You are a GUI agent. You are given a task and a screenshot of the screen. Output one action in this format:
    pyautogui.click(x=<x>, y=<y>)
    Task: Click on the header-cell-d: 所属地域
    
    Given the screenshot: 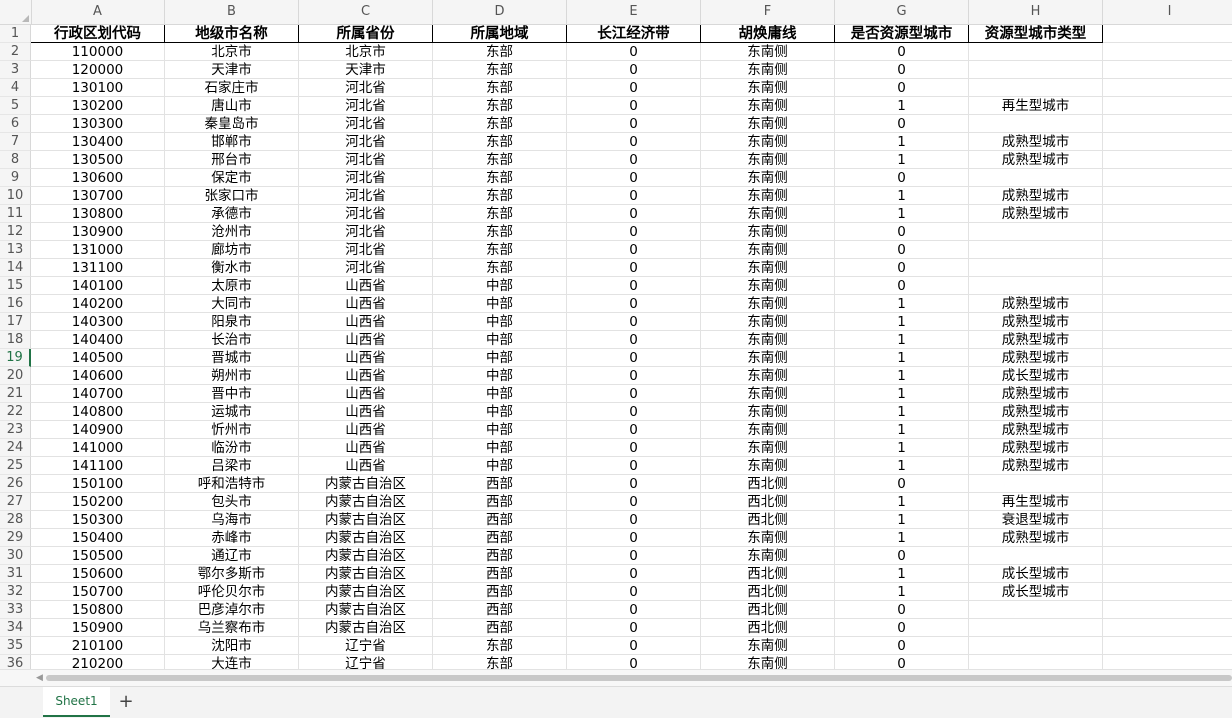 What is the action you would take?
    pyautogui.click(x=500, y=34)
    